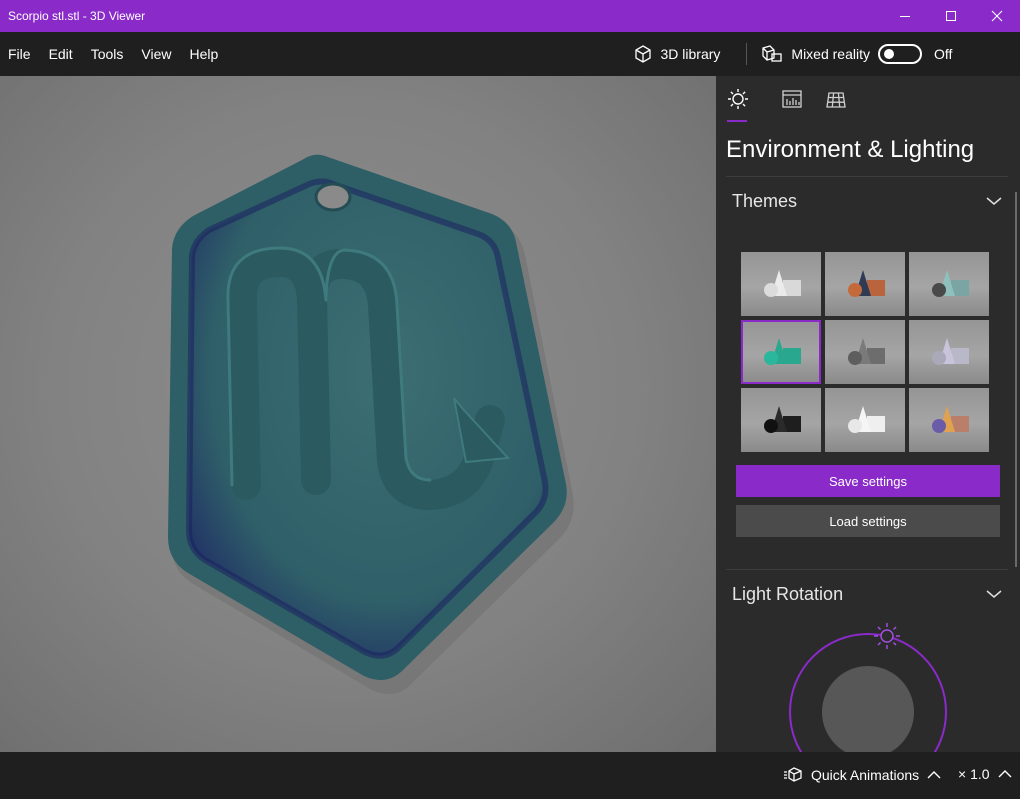 The width and height of the screenshot is (1020, 799). I want to click on menu-view: View, so click(156, 54).